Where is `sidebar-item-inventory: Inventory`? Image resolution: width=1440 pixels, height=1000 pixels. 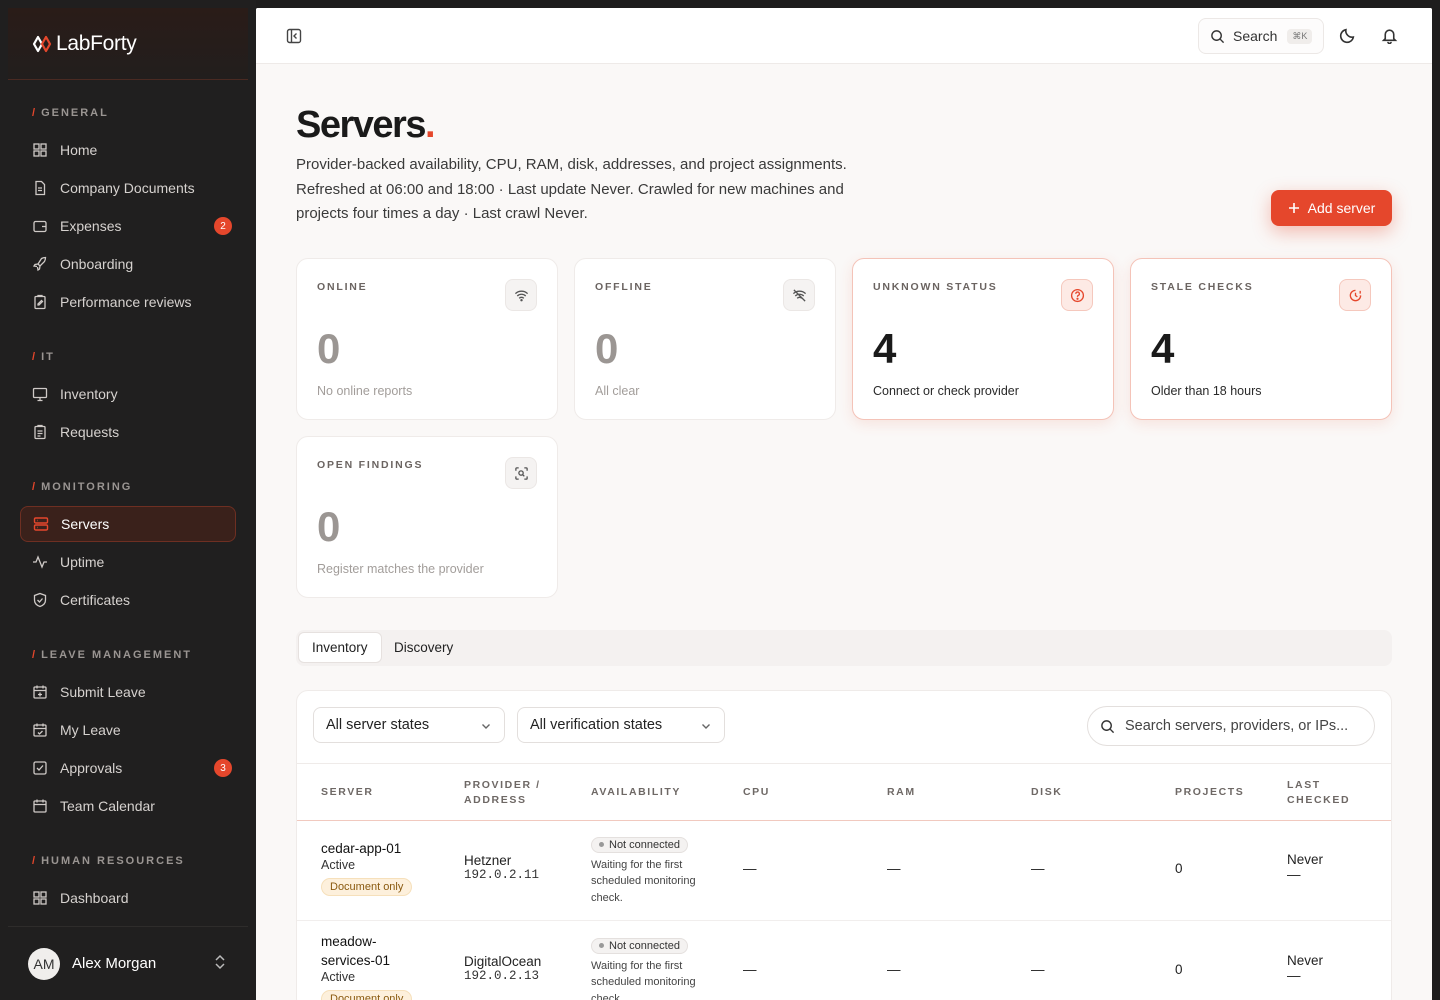
sidebar-item-inventory: Inventory is located at coordinates (128, 394).